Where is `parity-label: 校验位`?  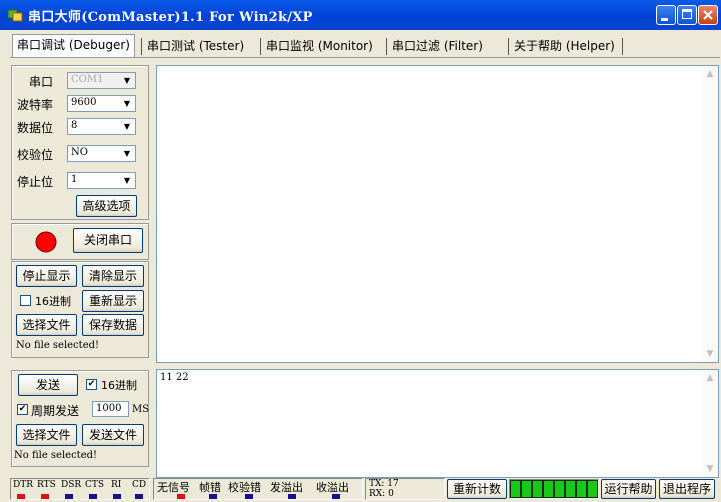
parity-label: 校验位 is located at coordinates (35, 155).